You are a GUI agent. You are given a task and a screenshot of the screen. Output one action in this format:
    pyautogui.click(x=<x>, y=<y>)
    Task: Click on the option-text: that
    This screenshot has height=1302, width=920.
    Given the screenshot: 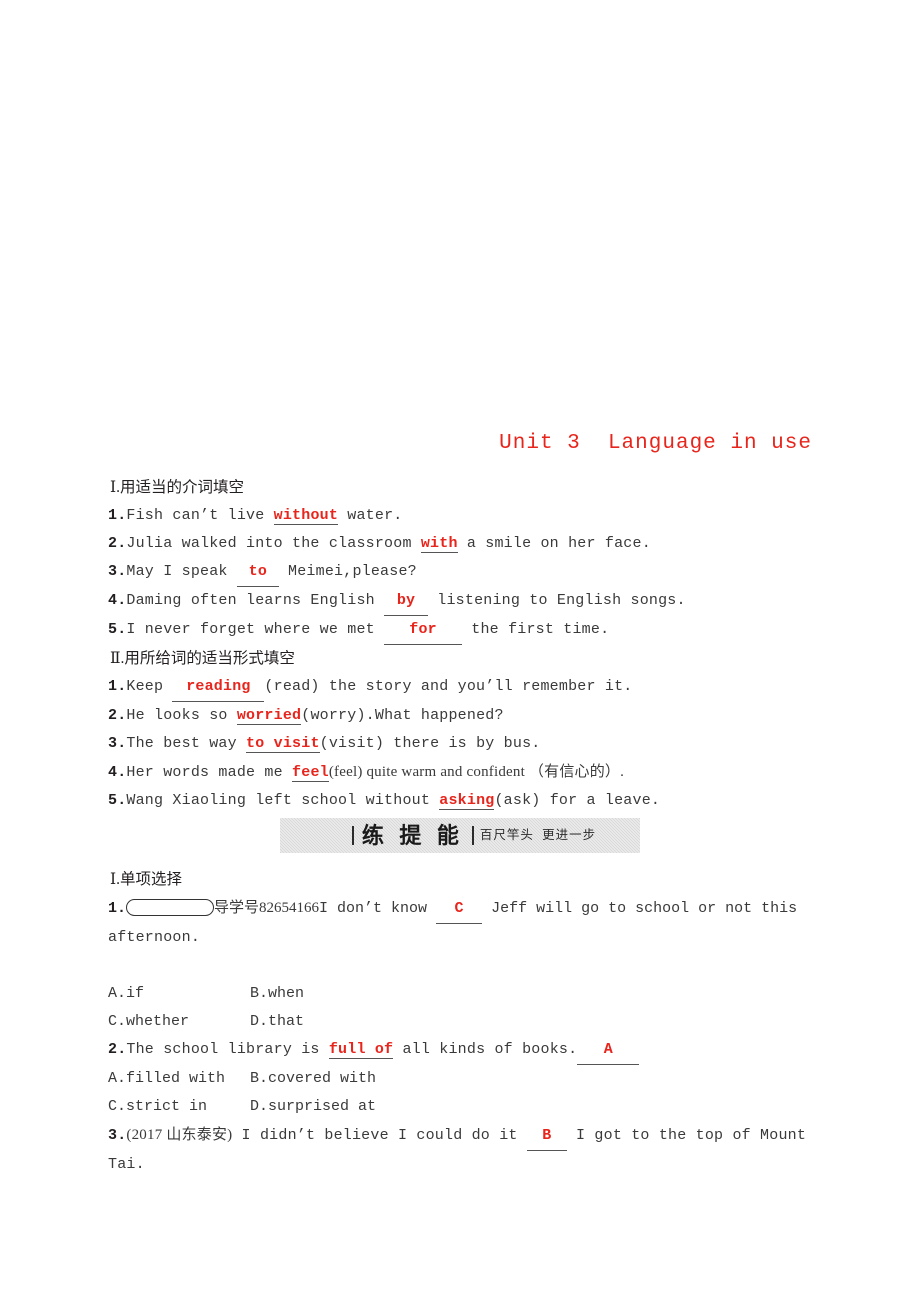 What is the action you would take?
    pyautogui.click(x=286, y=1021)
    